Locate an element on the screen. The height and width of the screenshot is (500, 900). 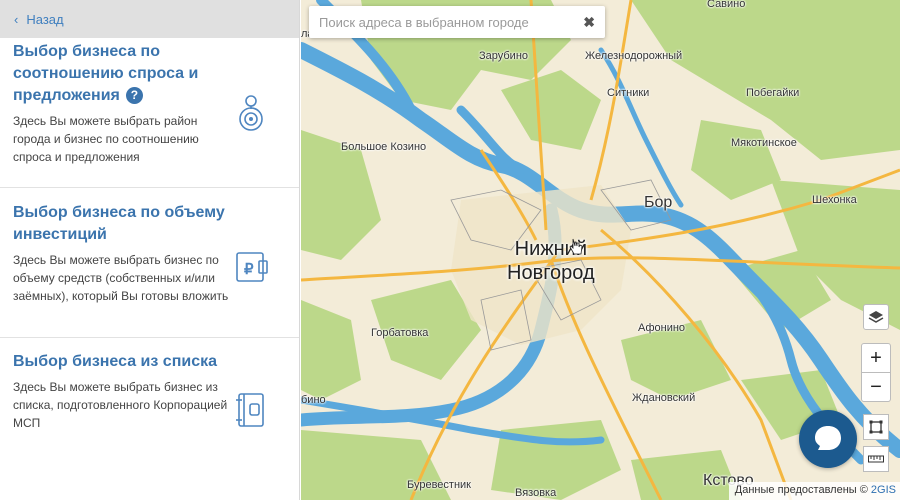
ruler-button is located at coordinates (876, 459).